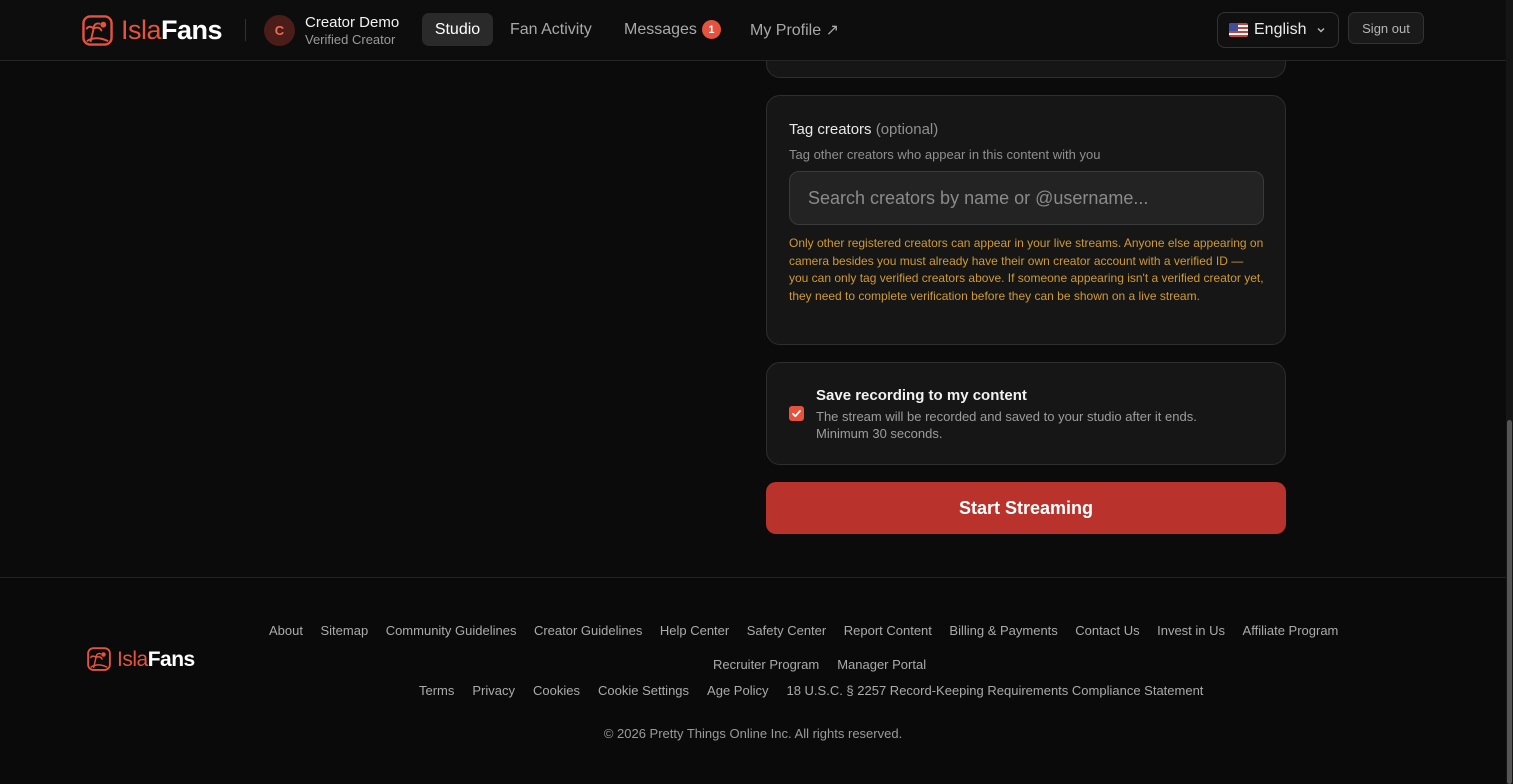 This screenshot has width=1513, height=784. Describe the element at coordinates (245, 30) in the screenshot. I see `header-divider` at that location.